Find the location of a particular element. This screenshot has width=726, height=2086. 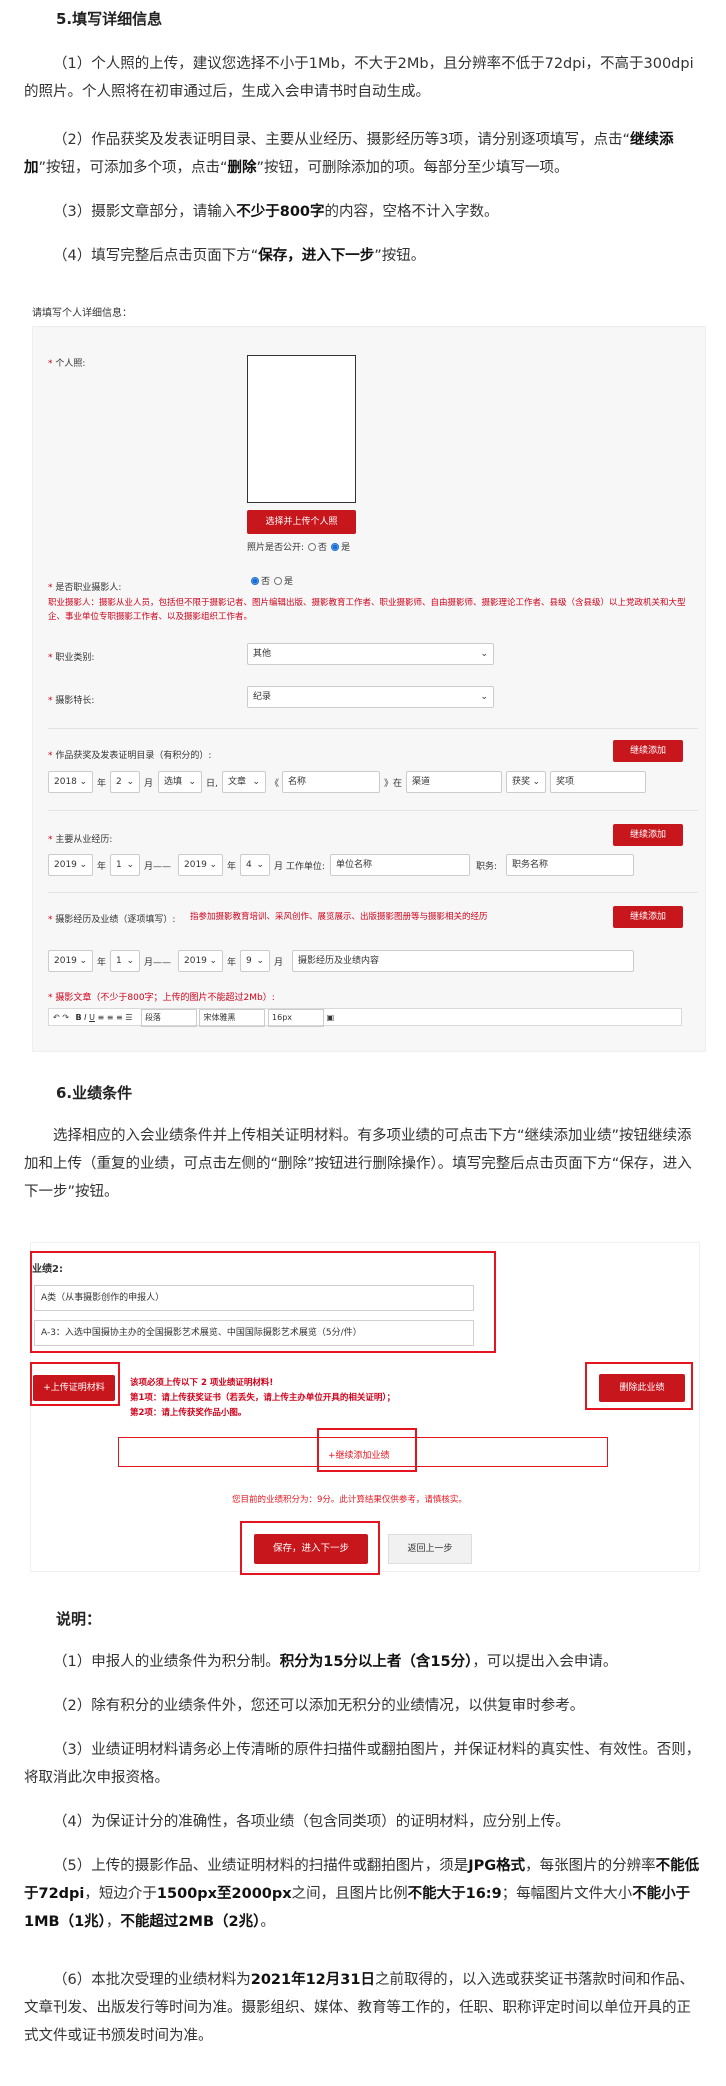

section5-p4-c: ”按钮。 is located at coordinates (400, 256).